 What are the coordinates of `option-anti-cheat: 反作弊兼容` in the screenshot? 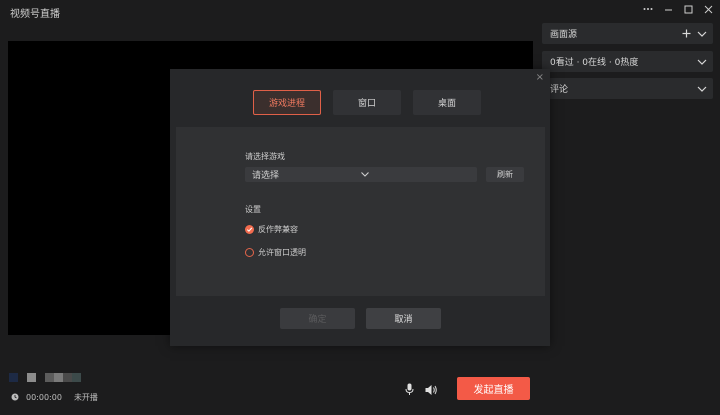 It's located at (271, 229).